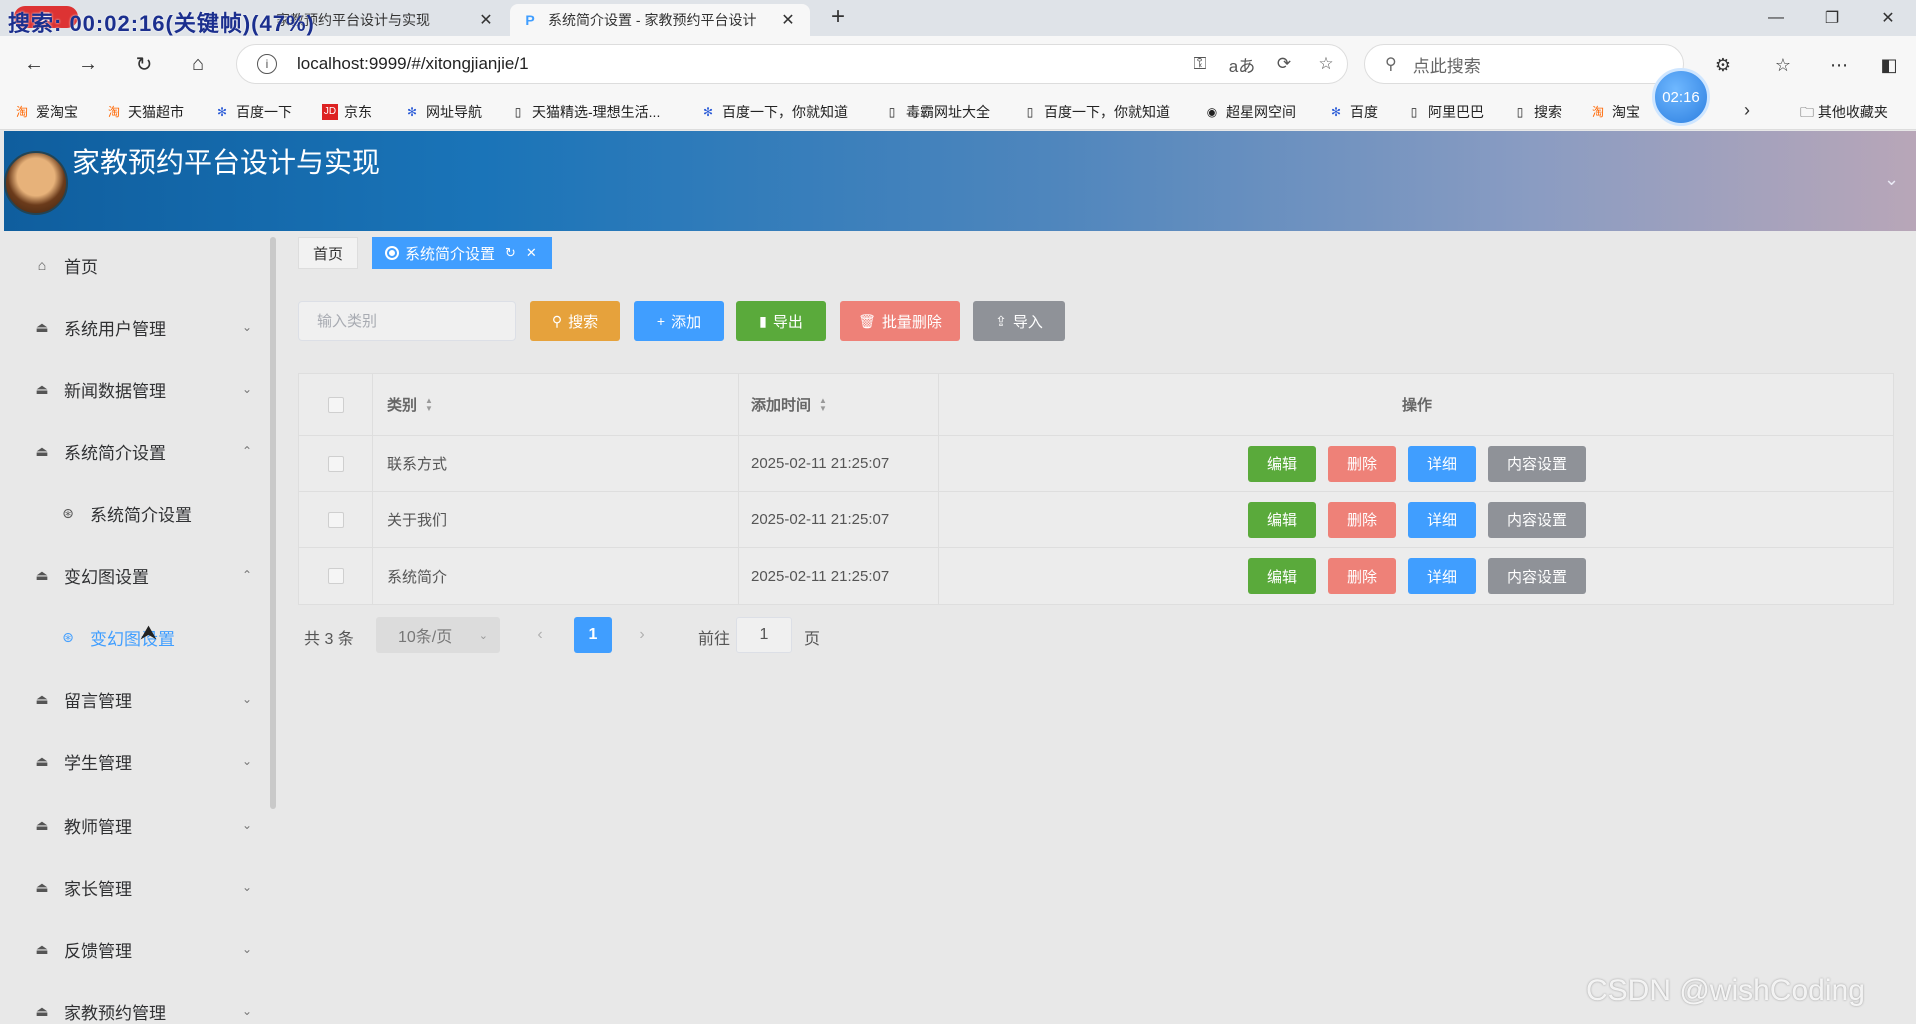  I want to click on search-button: ⚲ 搜索, so click(575, 321).